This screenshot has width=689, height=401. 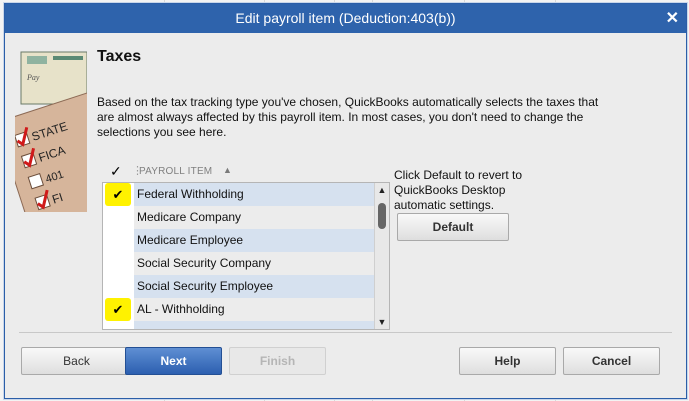 I want to click on list-item, so click(x=246, y=325).